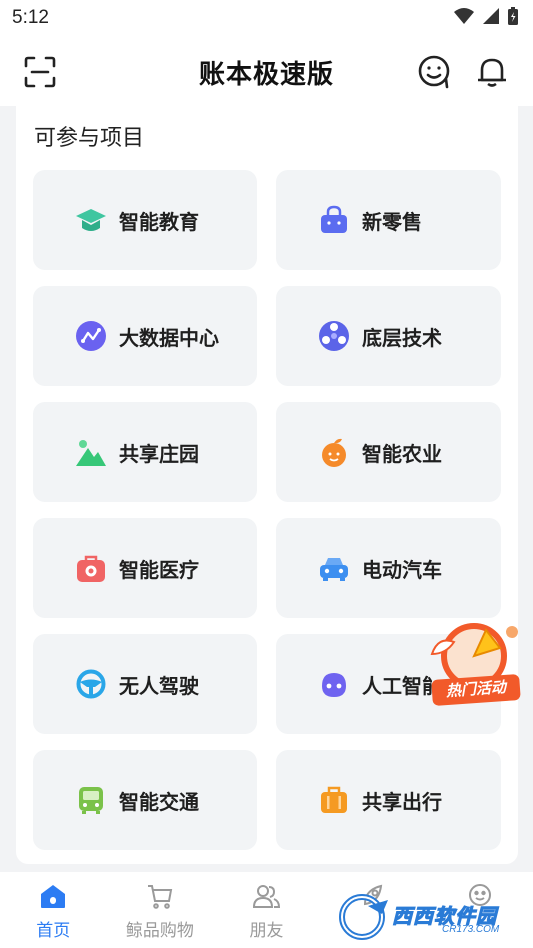 This screenshot has width=533, height=948. What do you see at coordinates (91, 800) in the screenshot?
I see `bus-icon` at bounding box center [91, 800].